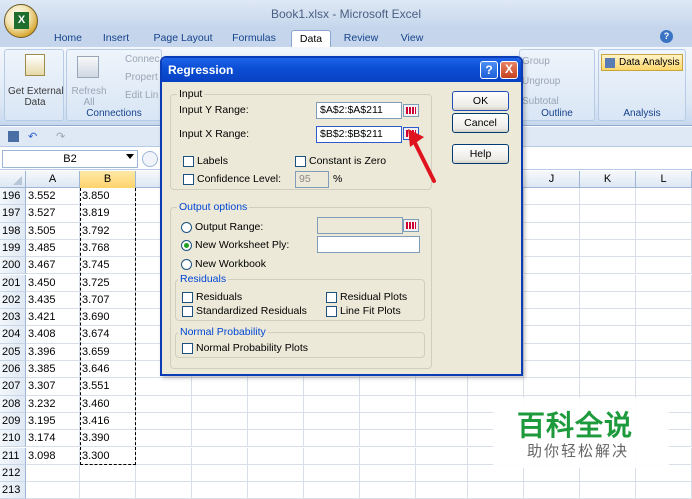 The image size is (692, 499). What do you see at coordinates (186, 227) in the screenshot?
I see `output-range-radio` at bounding box center [186, 227].